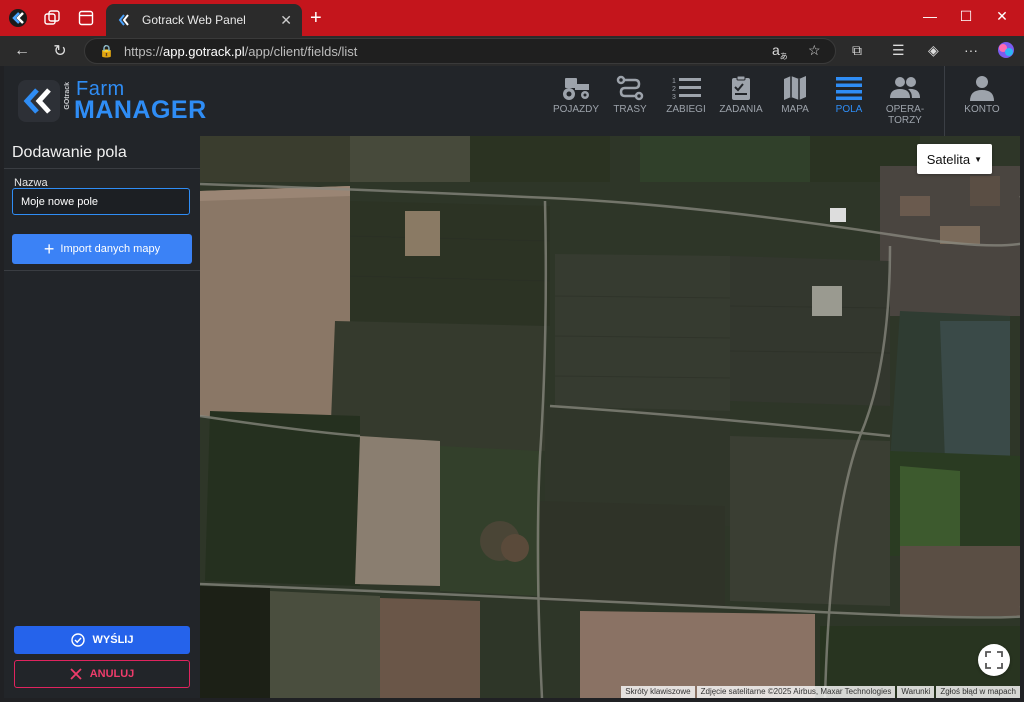 The height and width of the screenshot is (702, 1024). What do you see at coordinates (106, 51) in the screenshot?
I see `lock-icon: 🔒` at bounding box center [106, 51].